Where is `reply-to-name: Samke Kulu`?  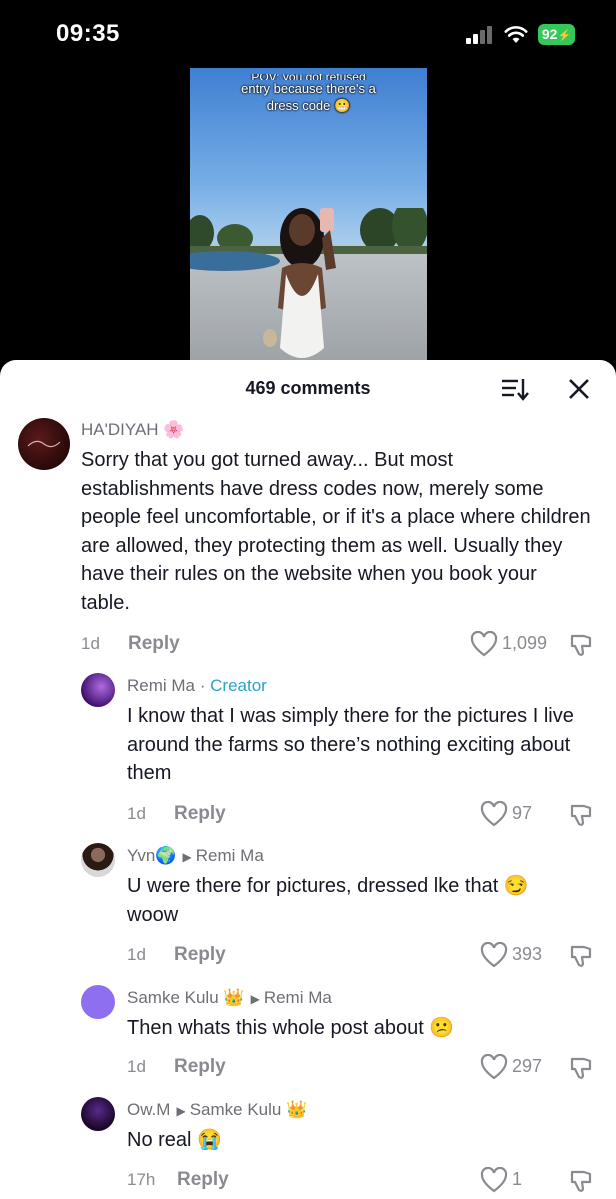 reply-to-name: Samke Kulu is located at coordinates (236, 1109).